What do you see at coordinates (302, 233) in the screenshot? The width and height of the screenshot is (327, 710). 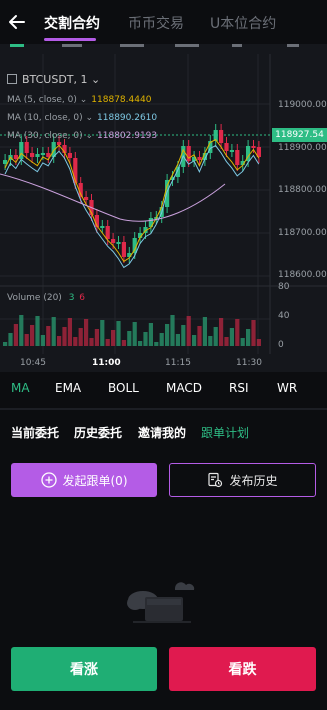 I see `price-tick: 118700.00` at bounding box center [302, 233].